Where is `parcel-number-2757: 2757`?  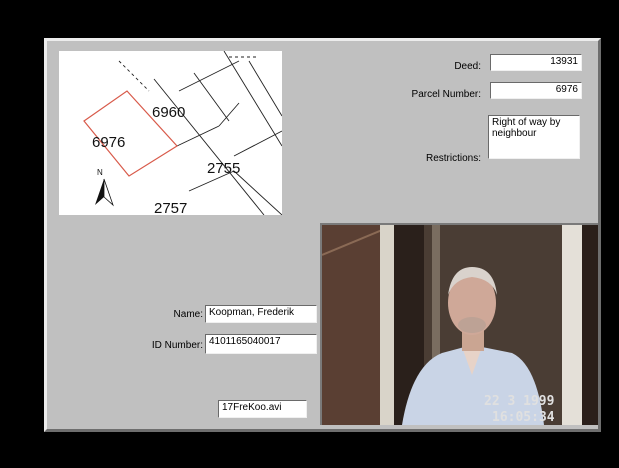 parcel-number-2757: 2757 is located at coordinates (170, 207).